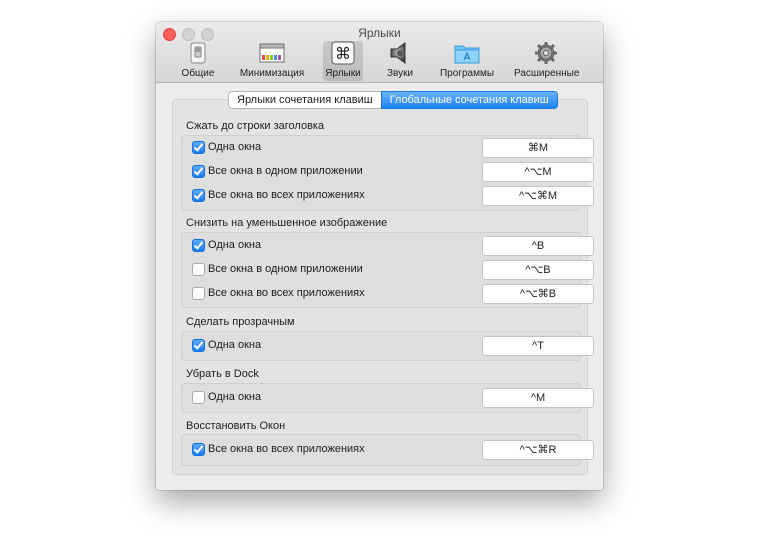  Describe the element at coordinates (538, 294) in the screenshot. I see `shortcut-field: ^⌥⌘B` at that location.